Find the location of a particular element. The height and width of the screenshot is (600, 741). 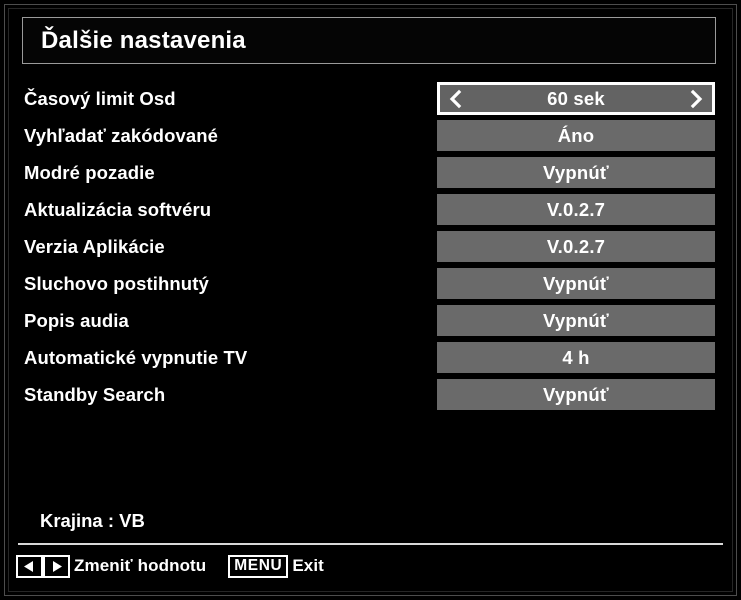

footer-hints: Zmeniť hodnotu MENU Exit is located at coordinates (170, 566).